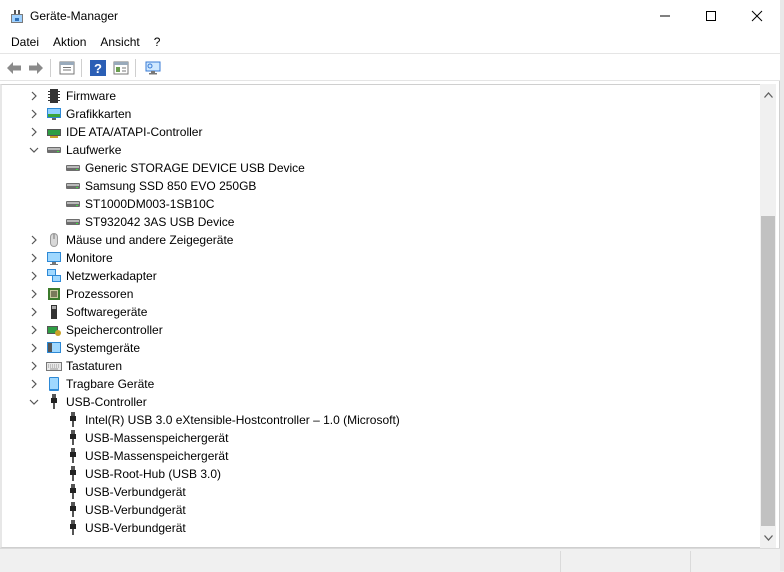  I want to click on menu-ansicht: Ansicht, so click(119, 42).